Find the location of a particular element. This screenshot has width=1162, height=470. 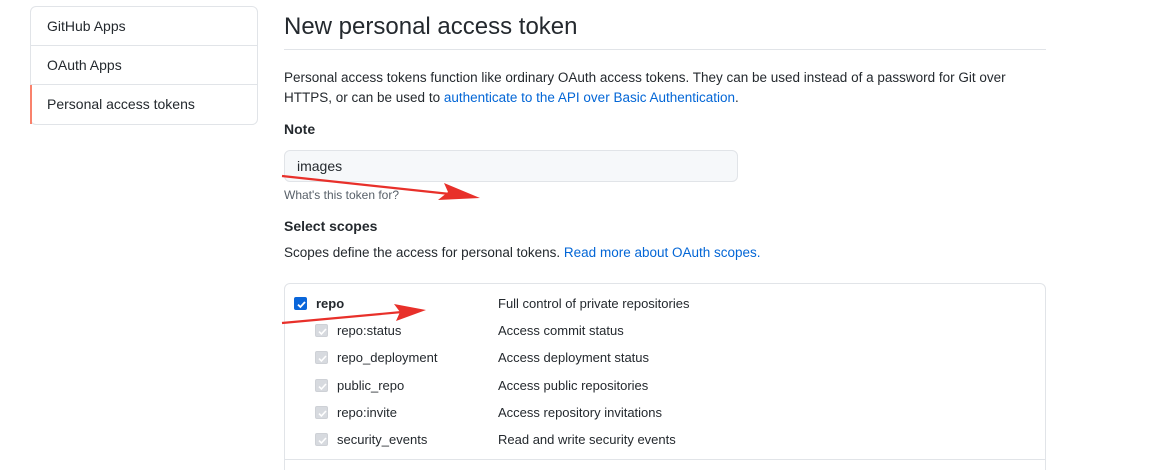

scopes-divider is located at coordinates (665, 459).